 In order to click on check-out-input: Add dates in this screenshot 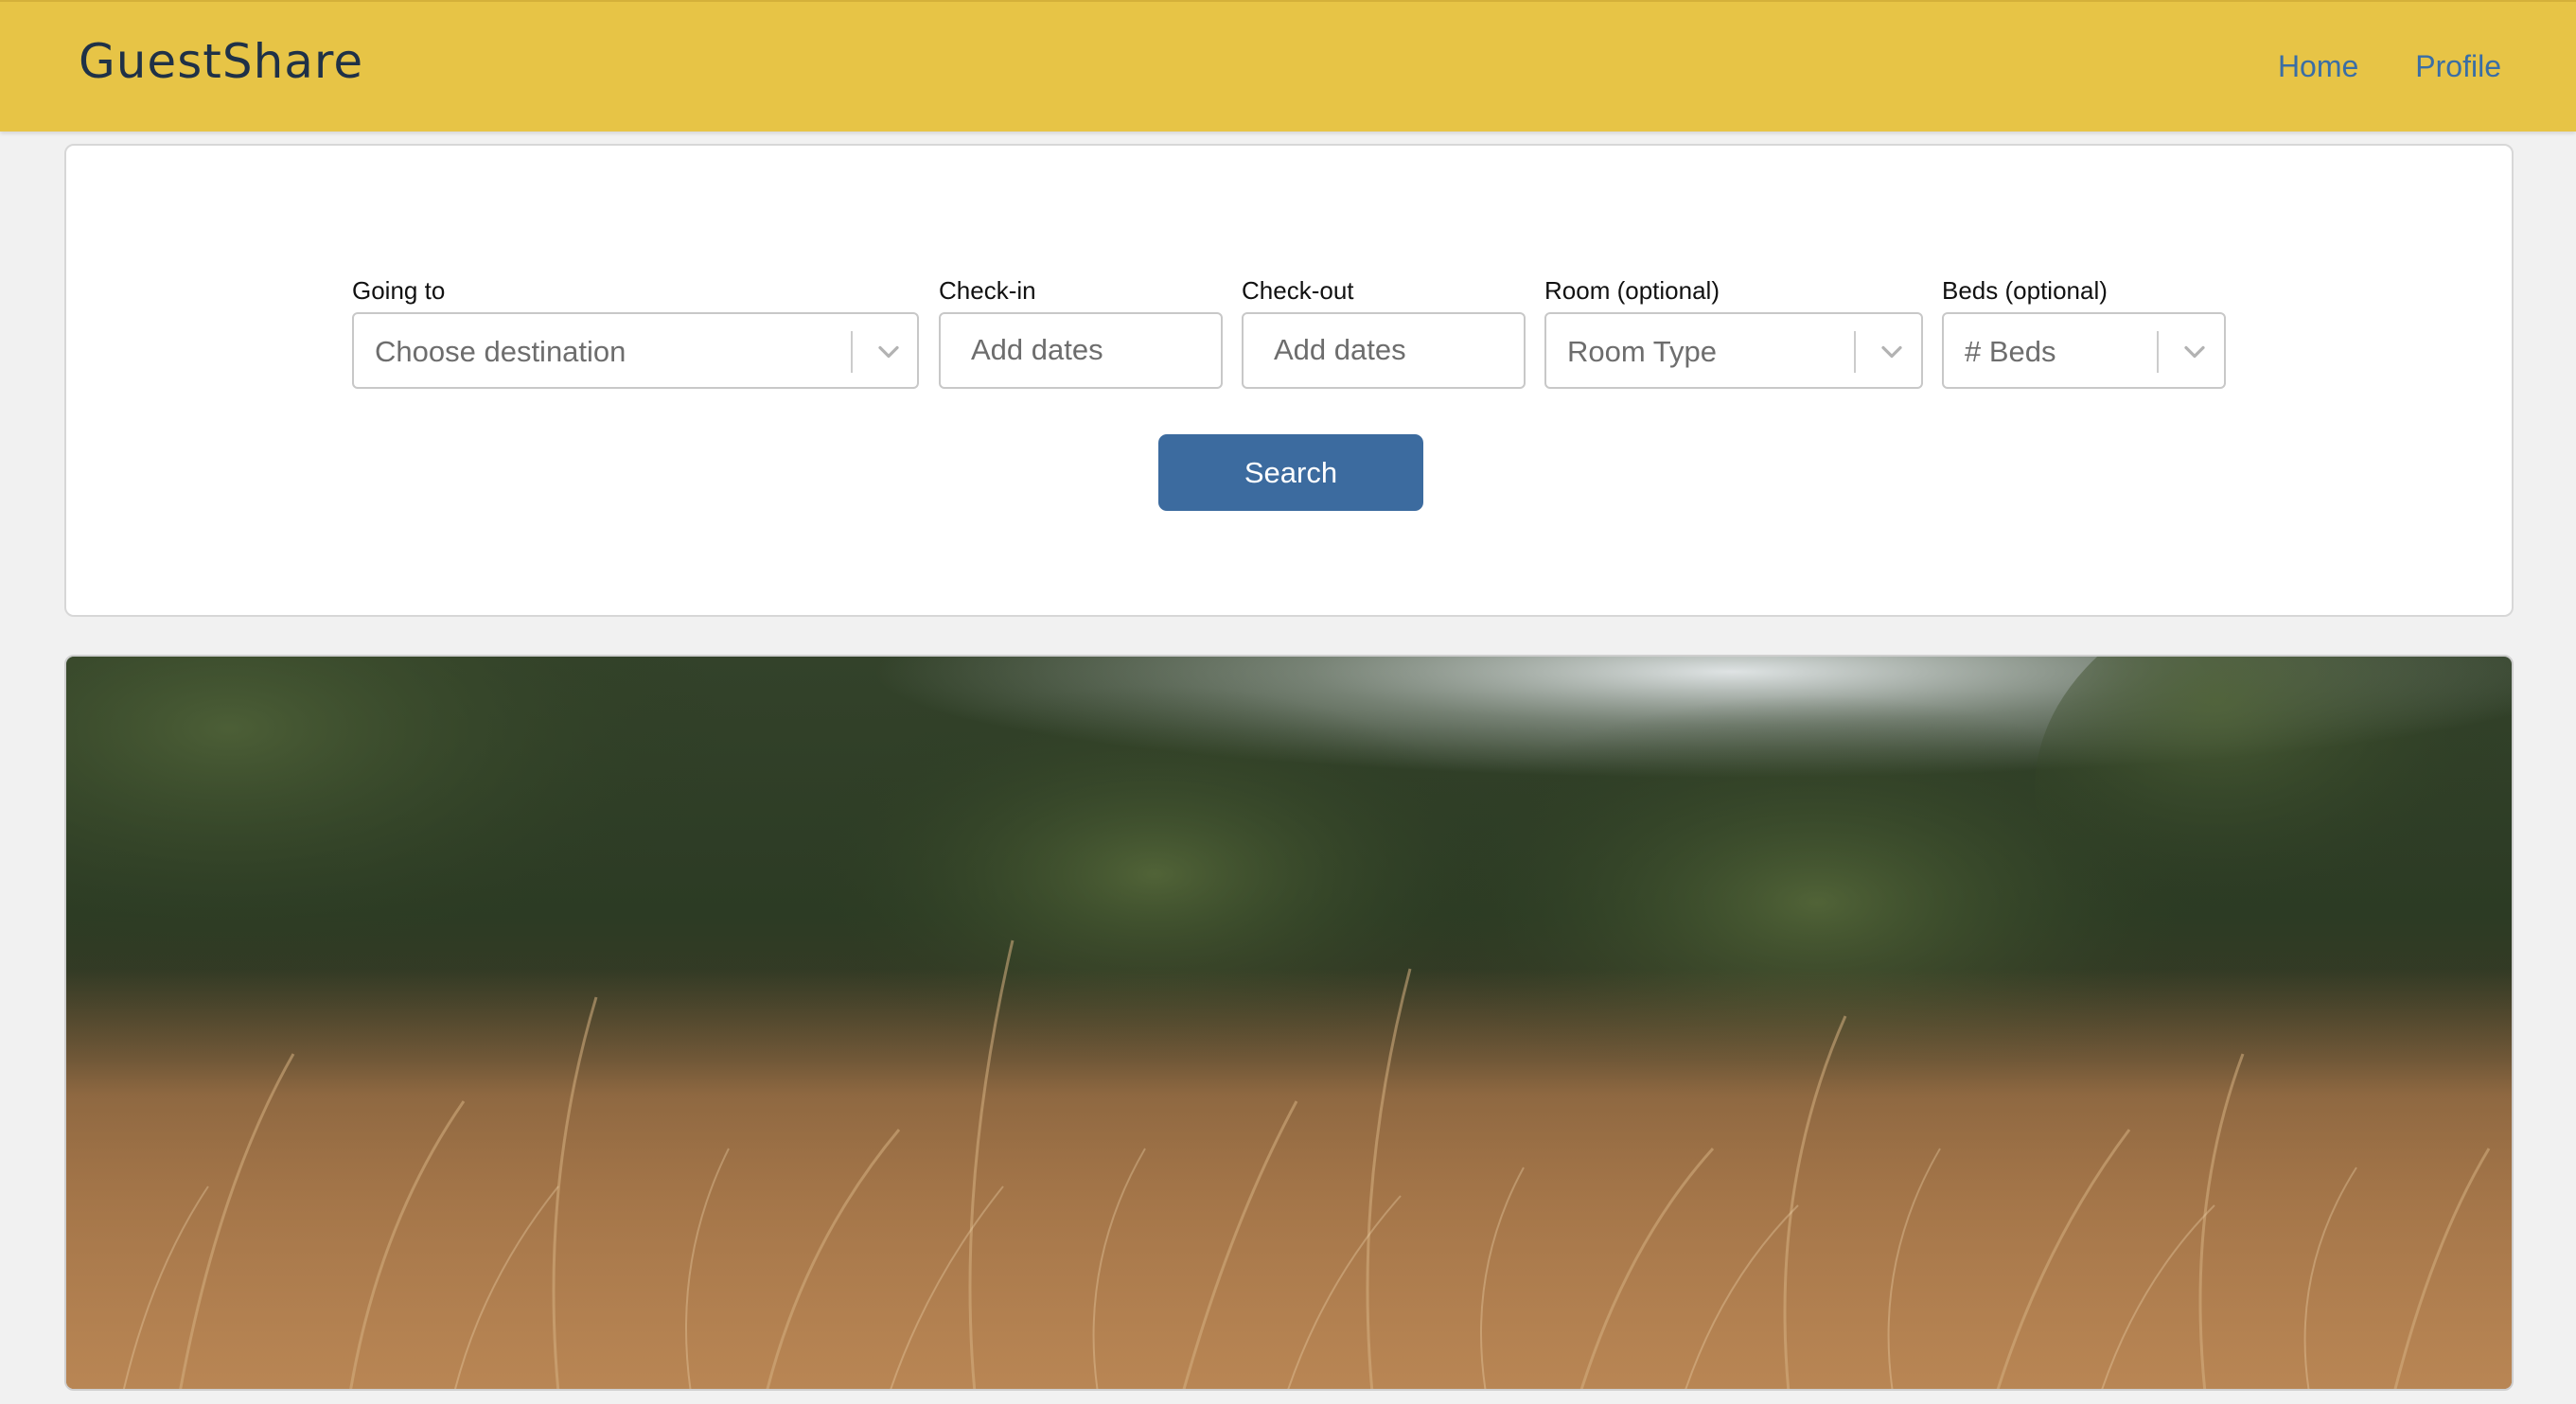, I will do `click(1384, 350)`.